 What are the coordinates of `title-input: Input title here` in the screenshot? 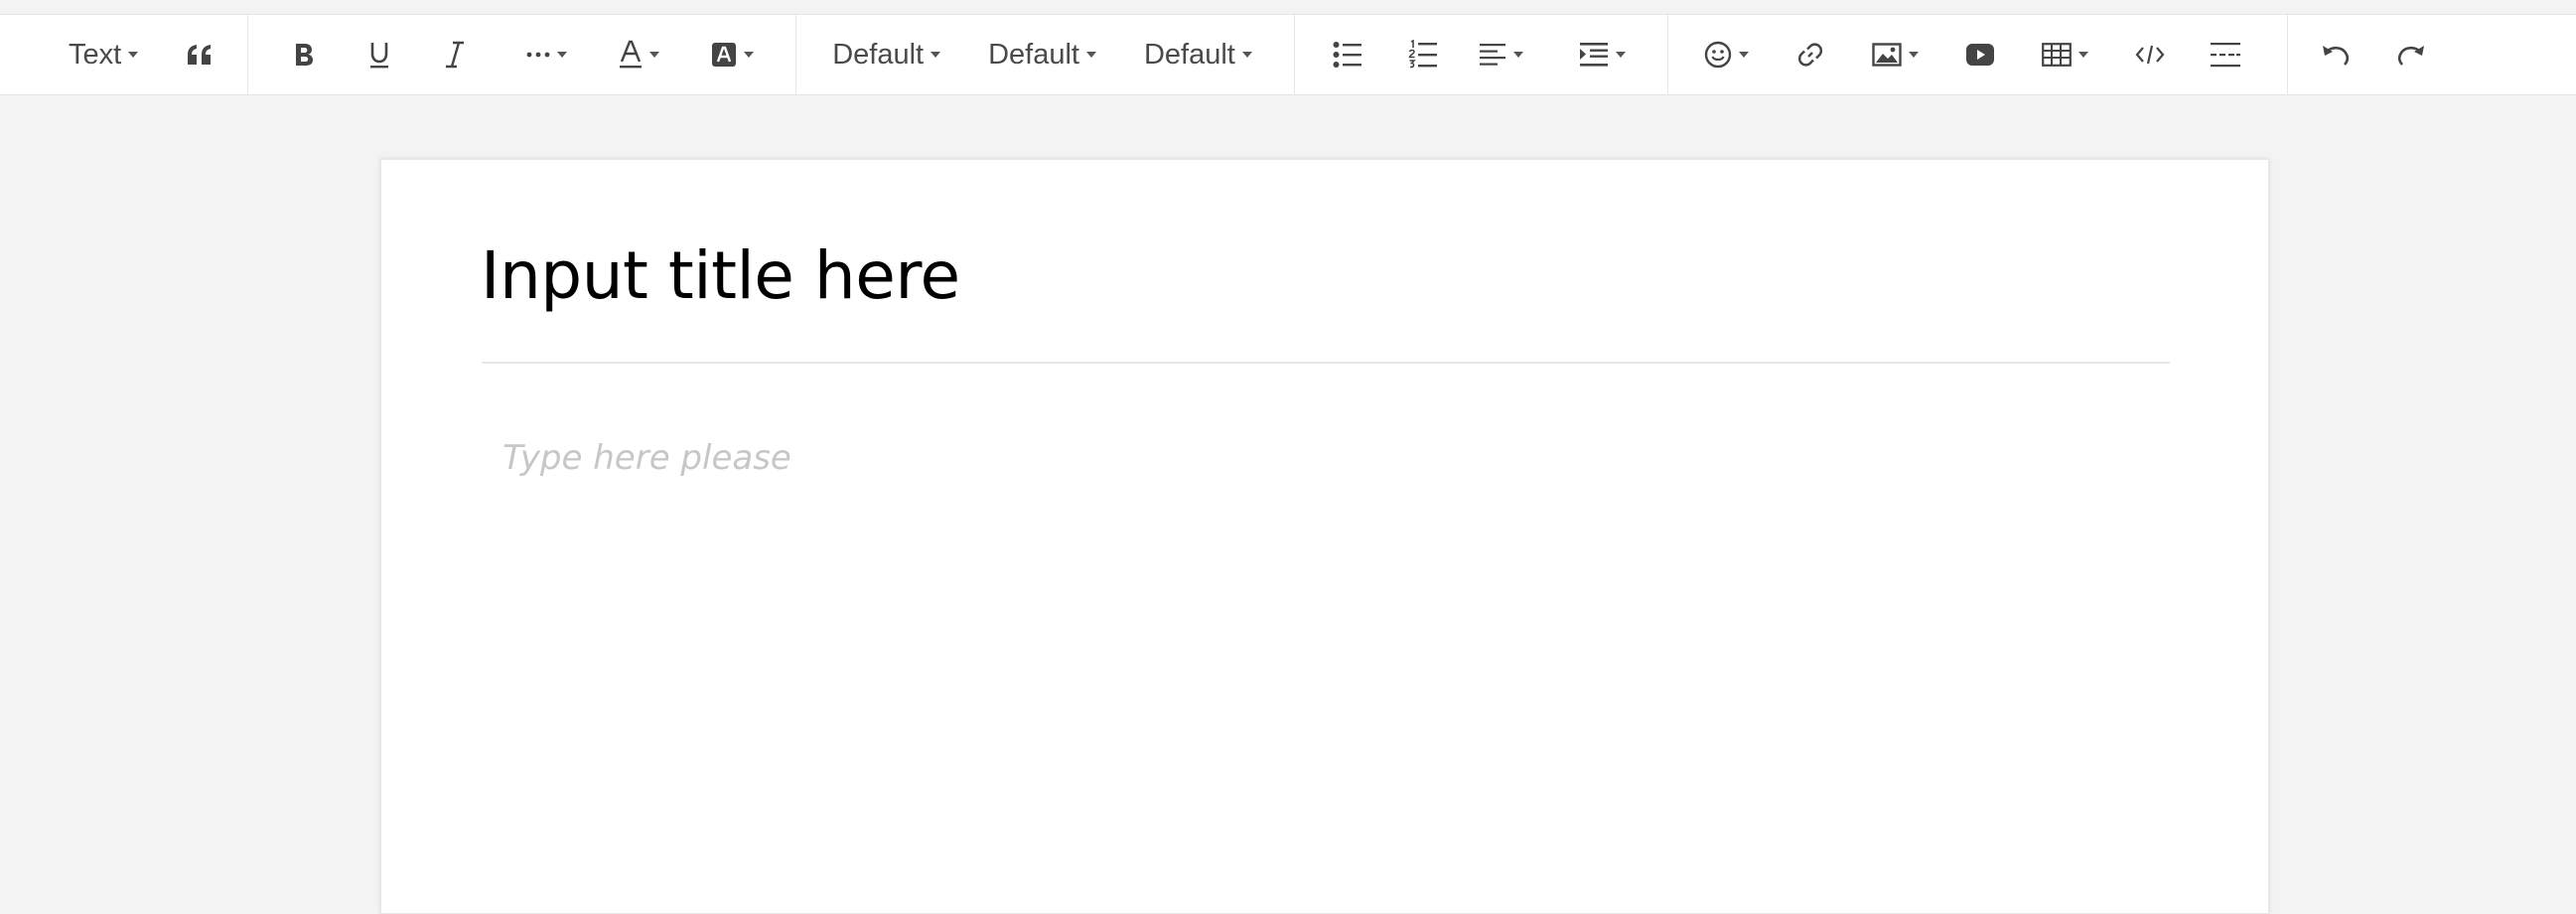 It's located at (1325, 276).